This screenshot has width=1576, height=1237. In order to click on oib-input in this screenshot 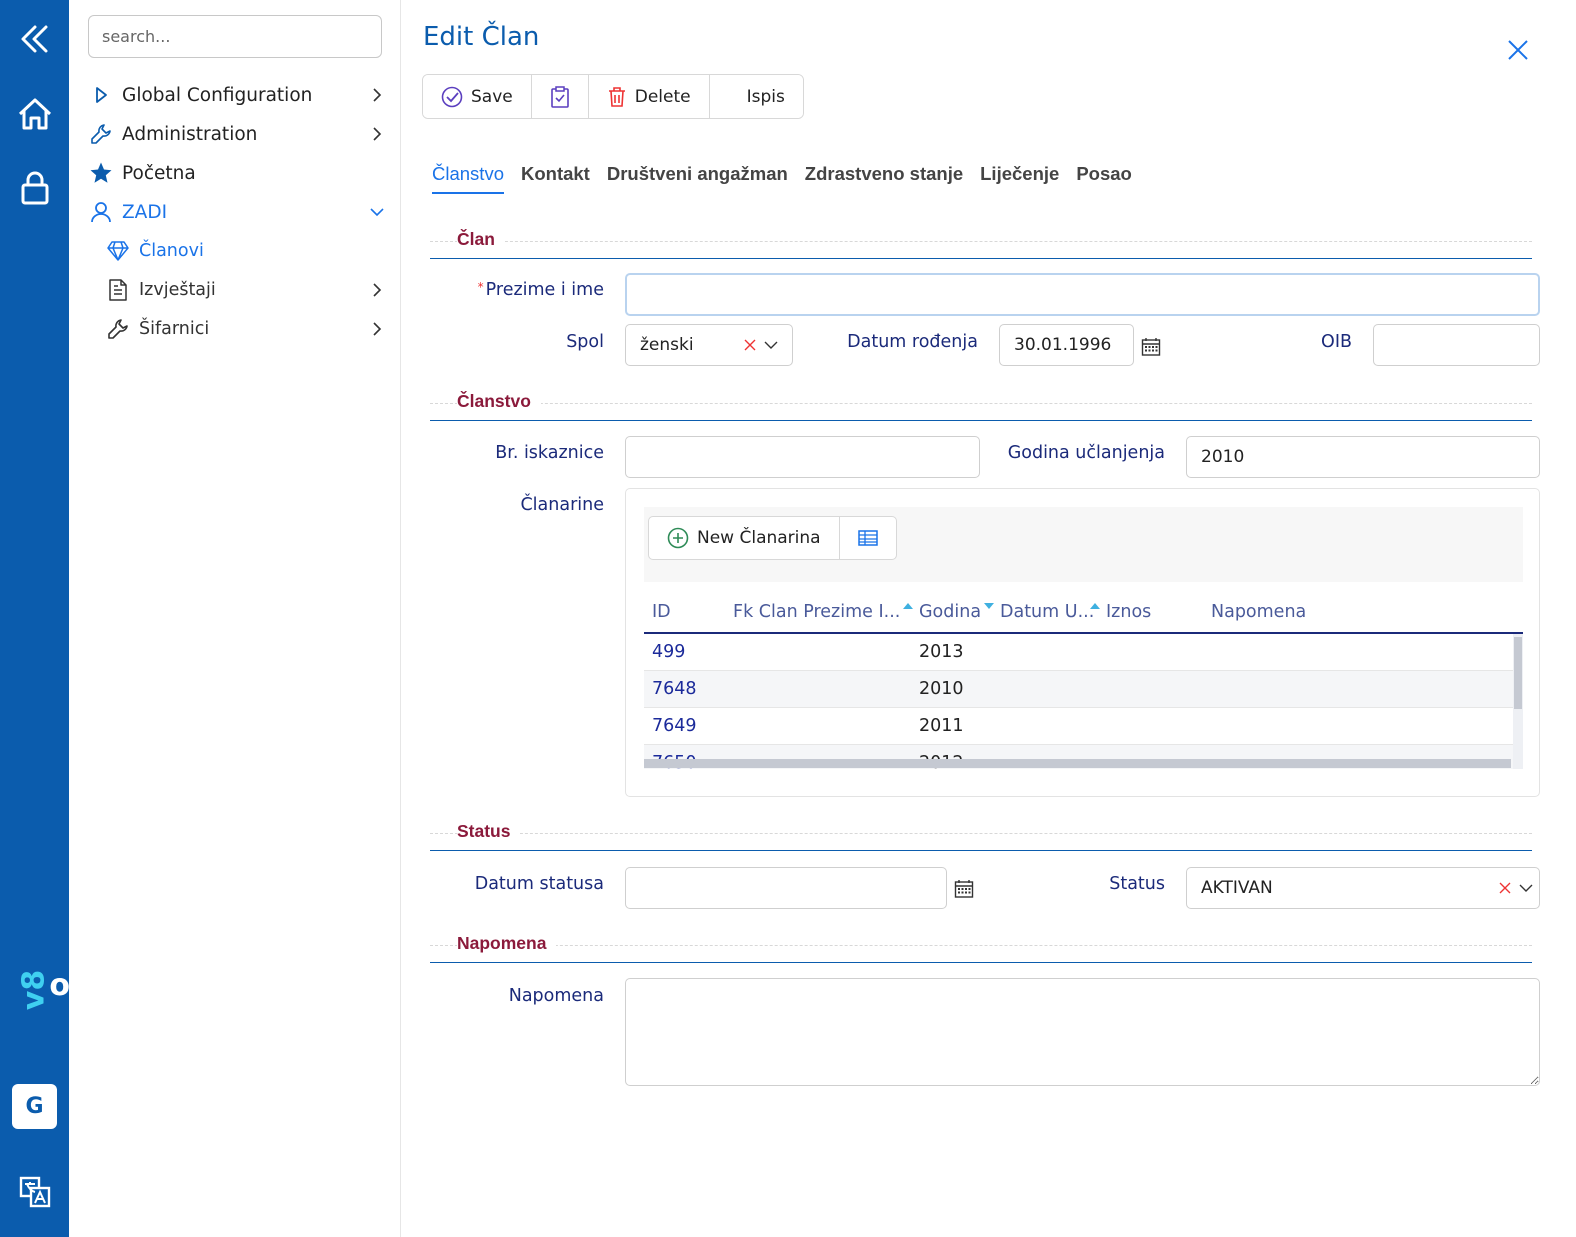, I will do `click(1456, 345)`.